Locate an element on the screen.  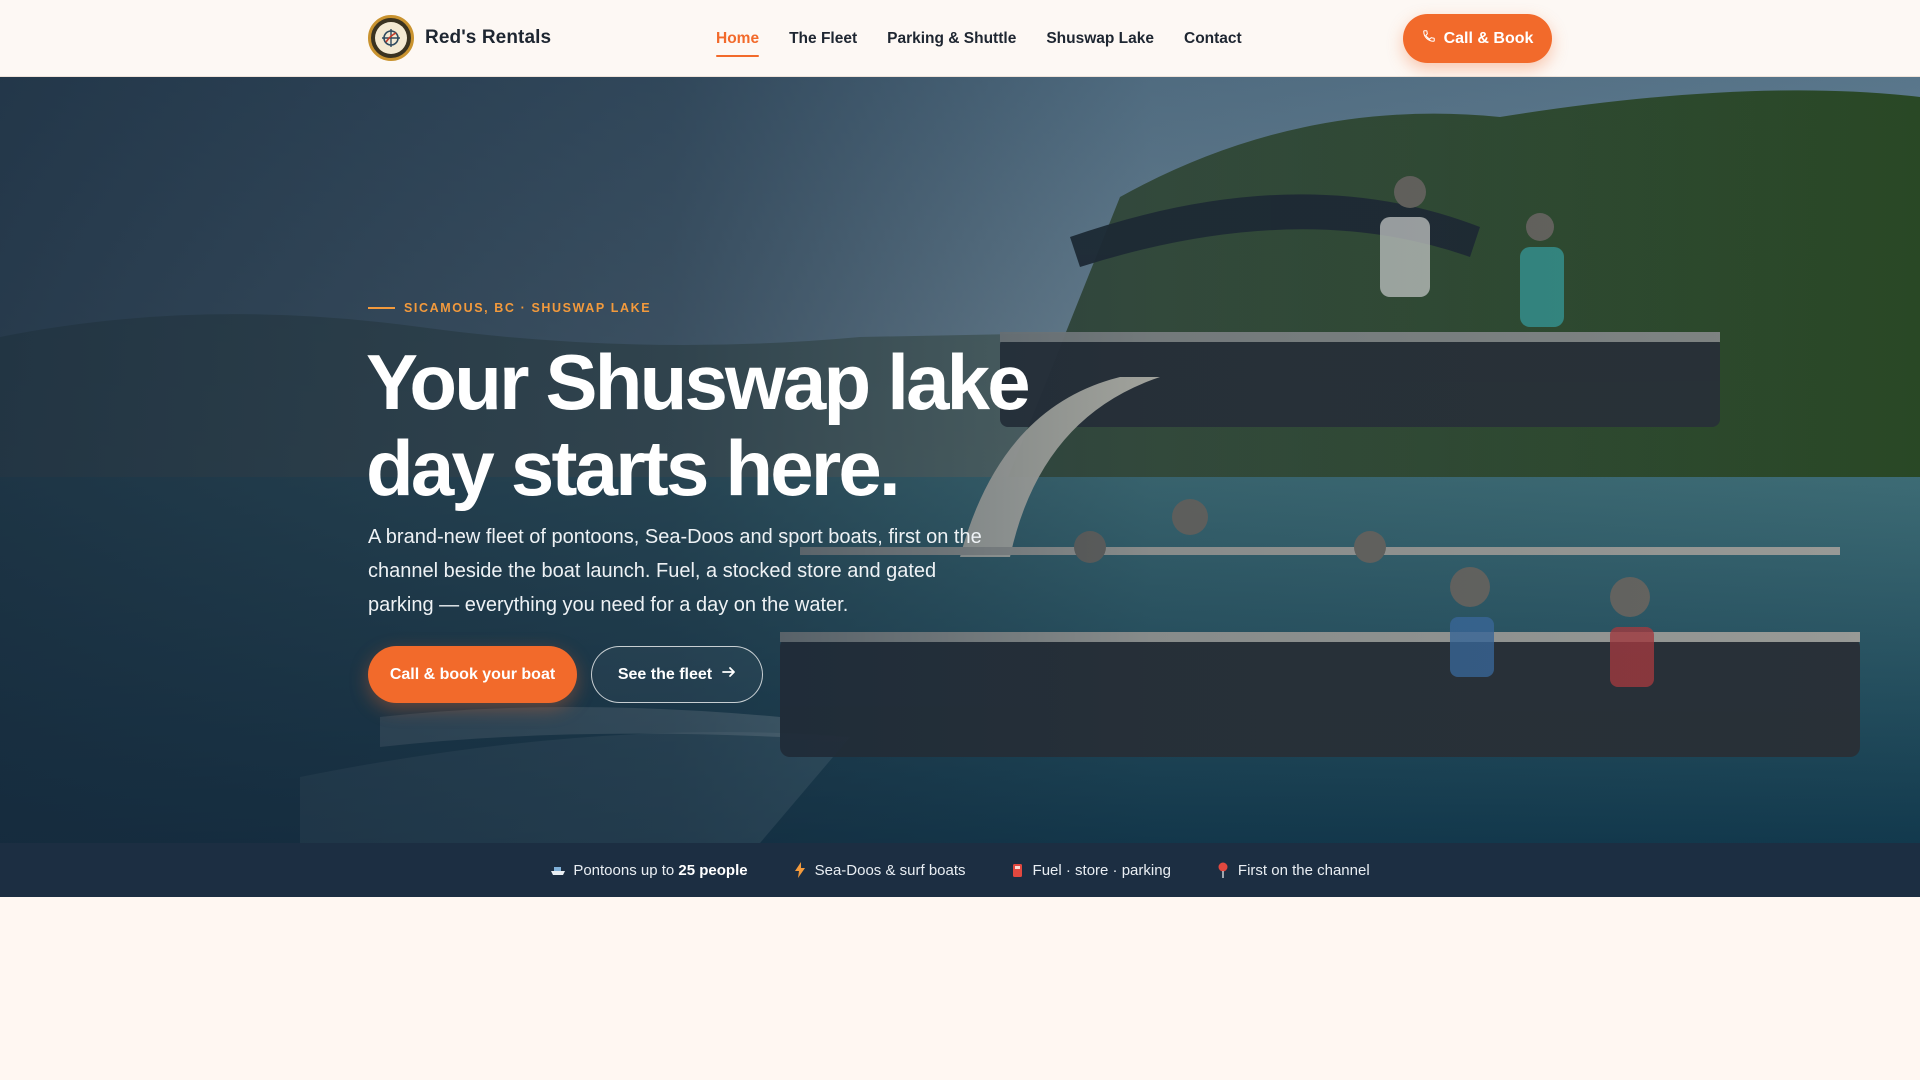
boat-icon is located at coordinates (558, 870).